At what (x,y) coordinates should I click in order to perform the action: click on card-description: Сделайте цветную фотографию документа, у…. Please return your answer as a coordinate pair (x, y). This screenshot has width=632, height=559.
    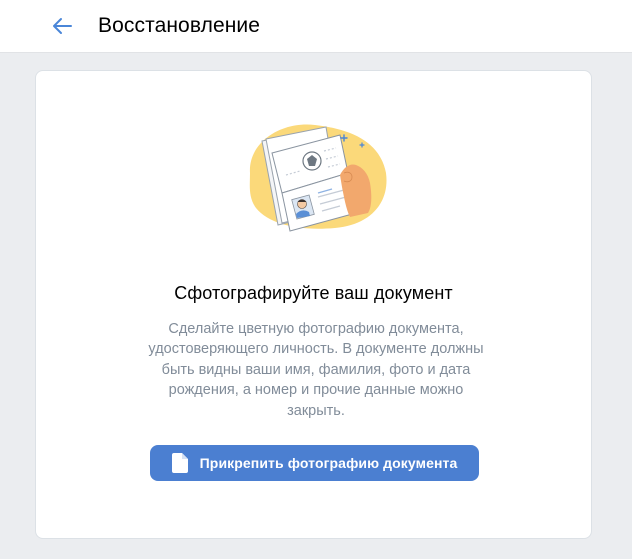
    Looking at the image, I should click on (316, 370).